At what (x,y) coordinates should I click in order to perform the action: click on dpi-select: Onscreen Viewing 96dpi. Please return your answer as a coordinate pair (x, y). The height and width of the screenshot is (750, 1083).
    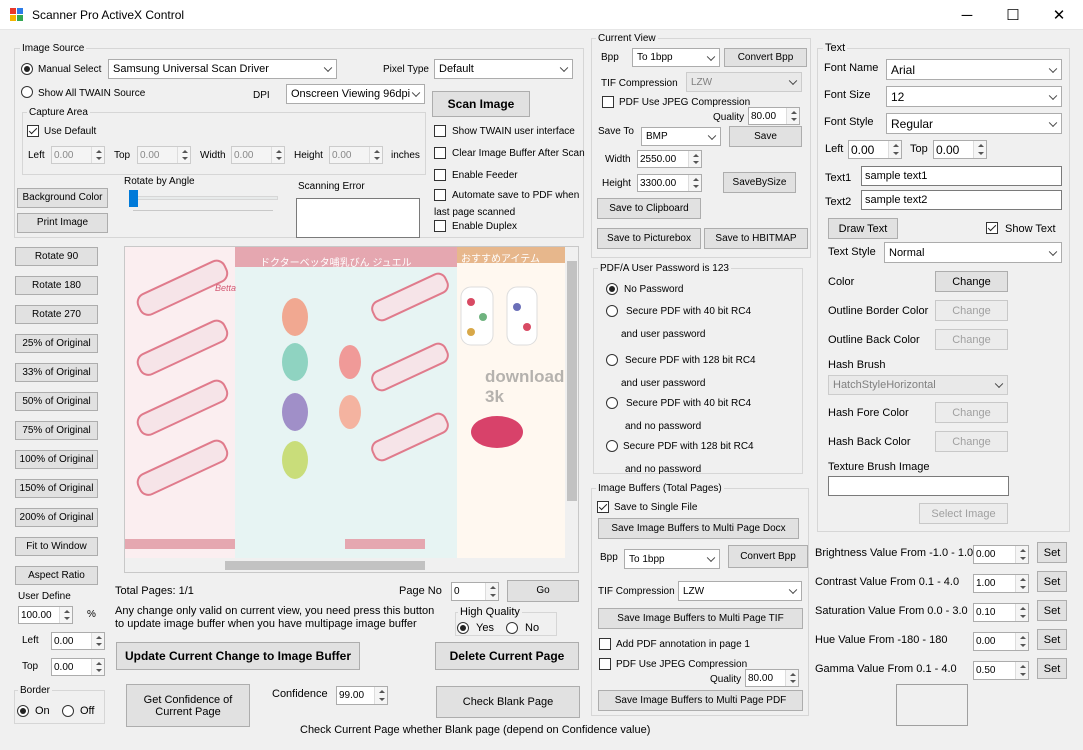
    Looking at the image, I should click on (355, 94).